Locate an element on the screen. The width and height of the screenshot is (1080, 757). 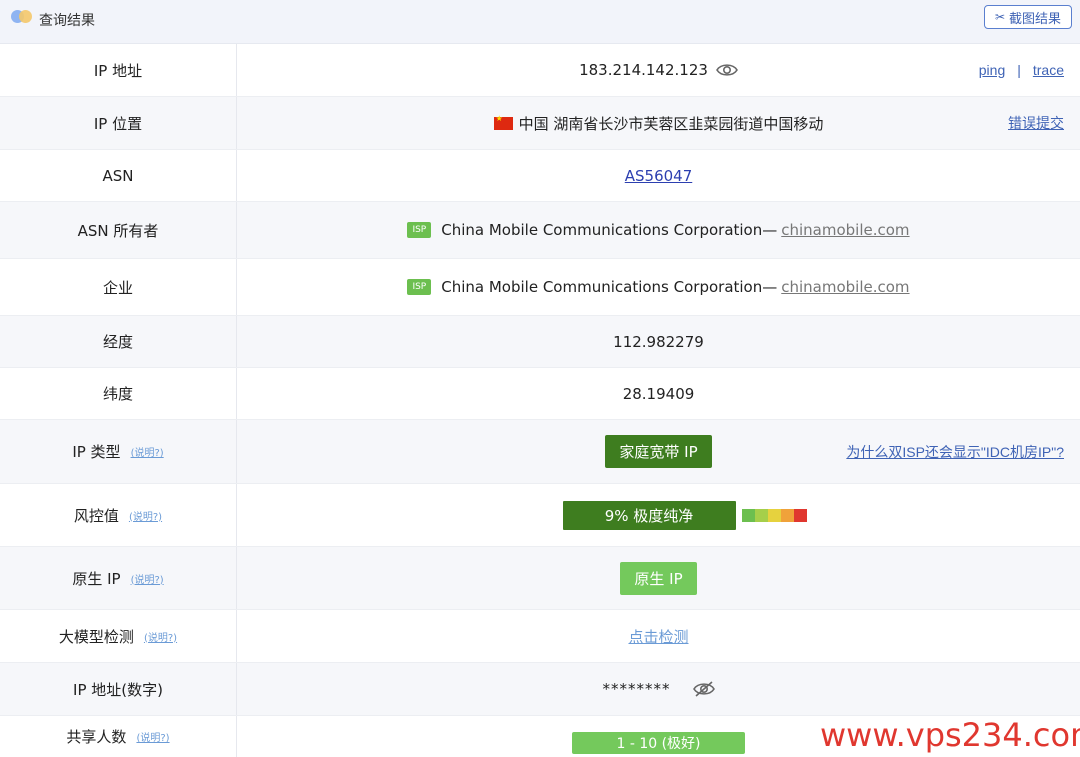
scissors-icon: ✂ is located at coordinates (1000, 17).